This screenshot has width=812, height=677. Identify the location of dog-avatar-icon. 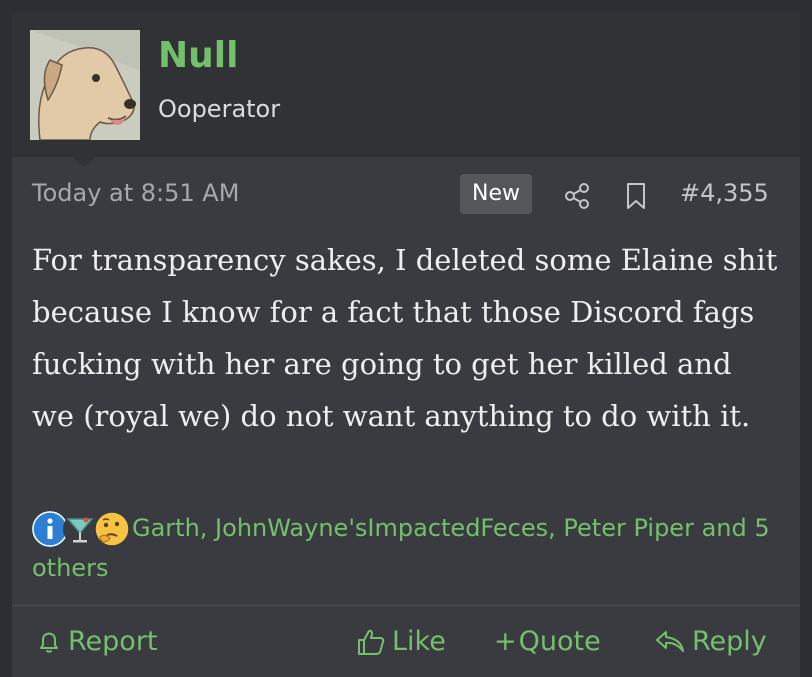
(85, 85).